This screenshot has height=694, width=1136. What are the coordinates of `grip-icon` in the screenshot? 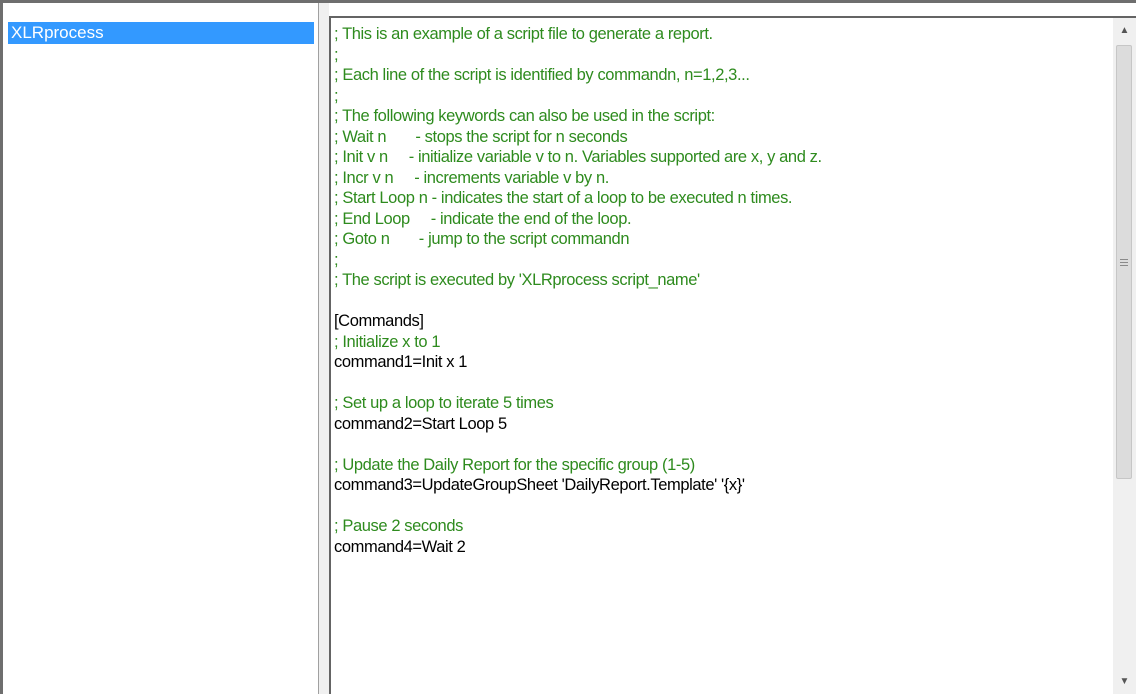 It's located at (1124, 262).